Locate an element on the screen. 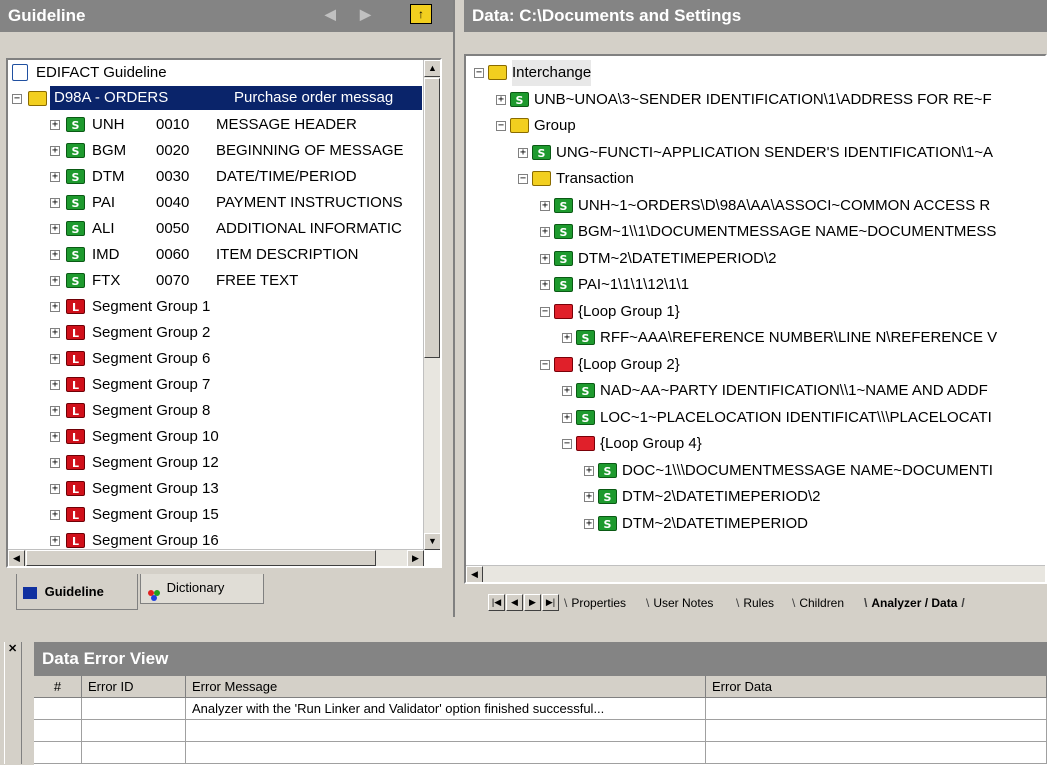 The width and height of the screenshot is (1047, 765). guideline-group-row: + L Segment Group 10 is located at coordinates (218, 437).